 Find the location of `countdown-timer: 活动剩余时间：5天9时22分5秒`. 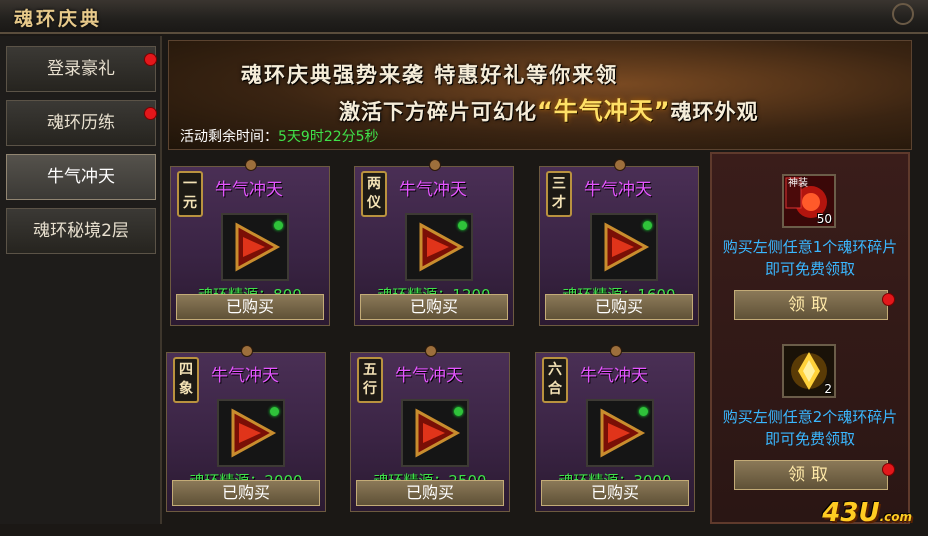

countdown-timer: 活动剩余时间：5天9时22分5秒 is located at coordinates (279, 136).